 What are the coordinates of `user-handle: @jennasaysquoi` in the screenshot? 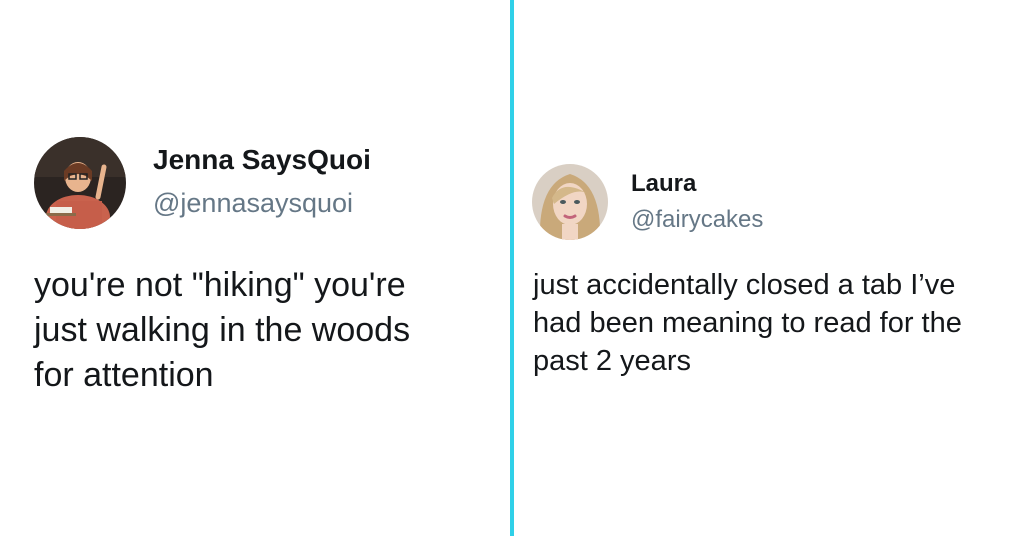 It's located at (253, 203).